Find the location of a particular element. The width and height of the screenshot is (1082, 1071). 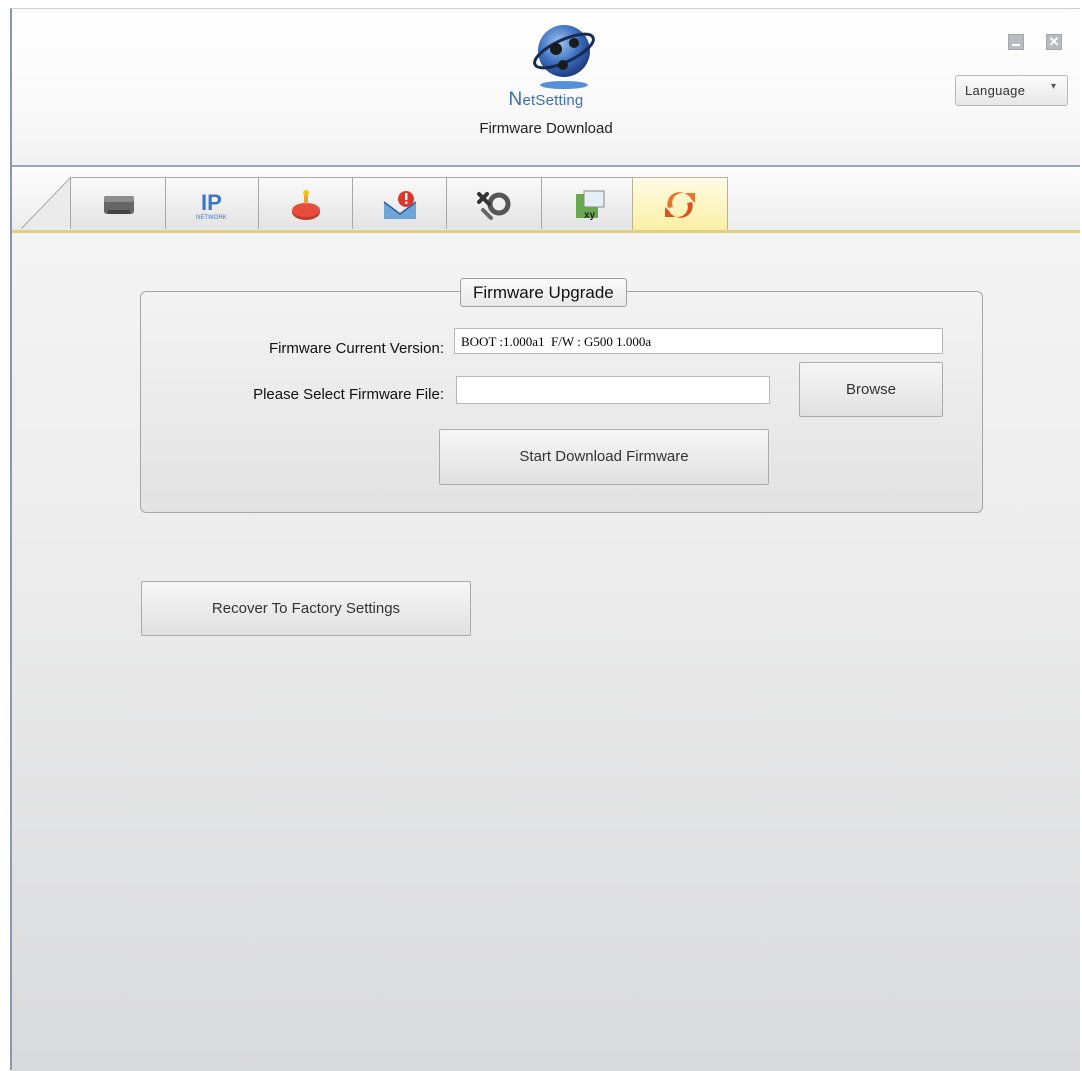

tab-config: xy is located at coordinates (589, 203).